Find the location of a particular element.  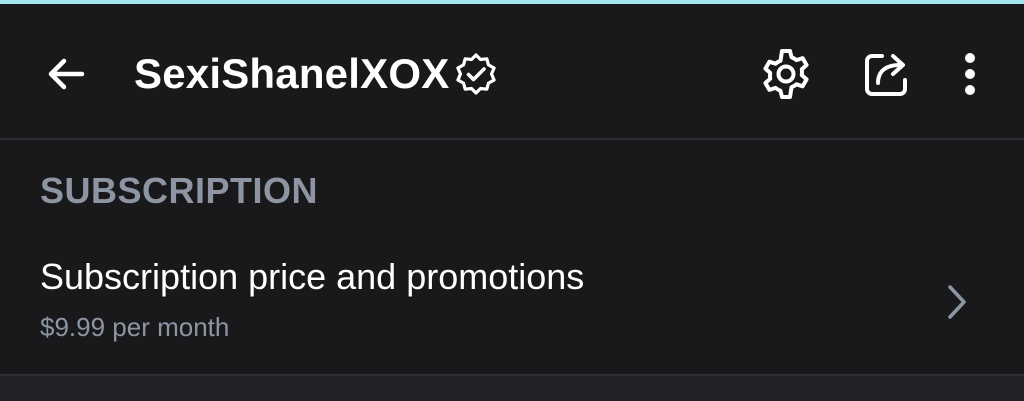

arrow-left-icon is located at coordinates (66, 74).